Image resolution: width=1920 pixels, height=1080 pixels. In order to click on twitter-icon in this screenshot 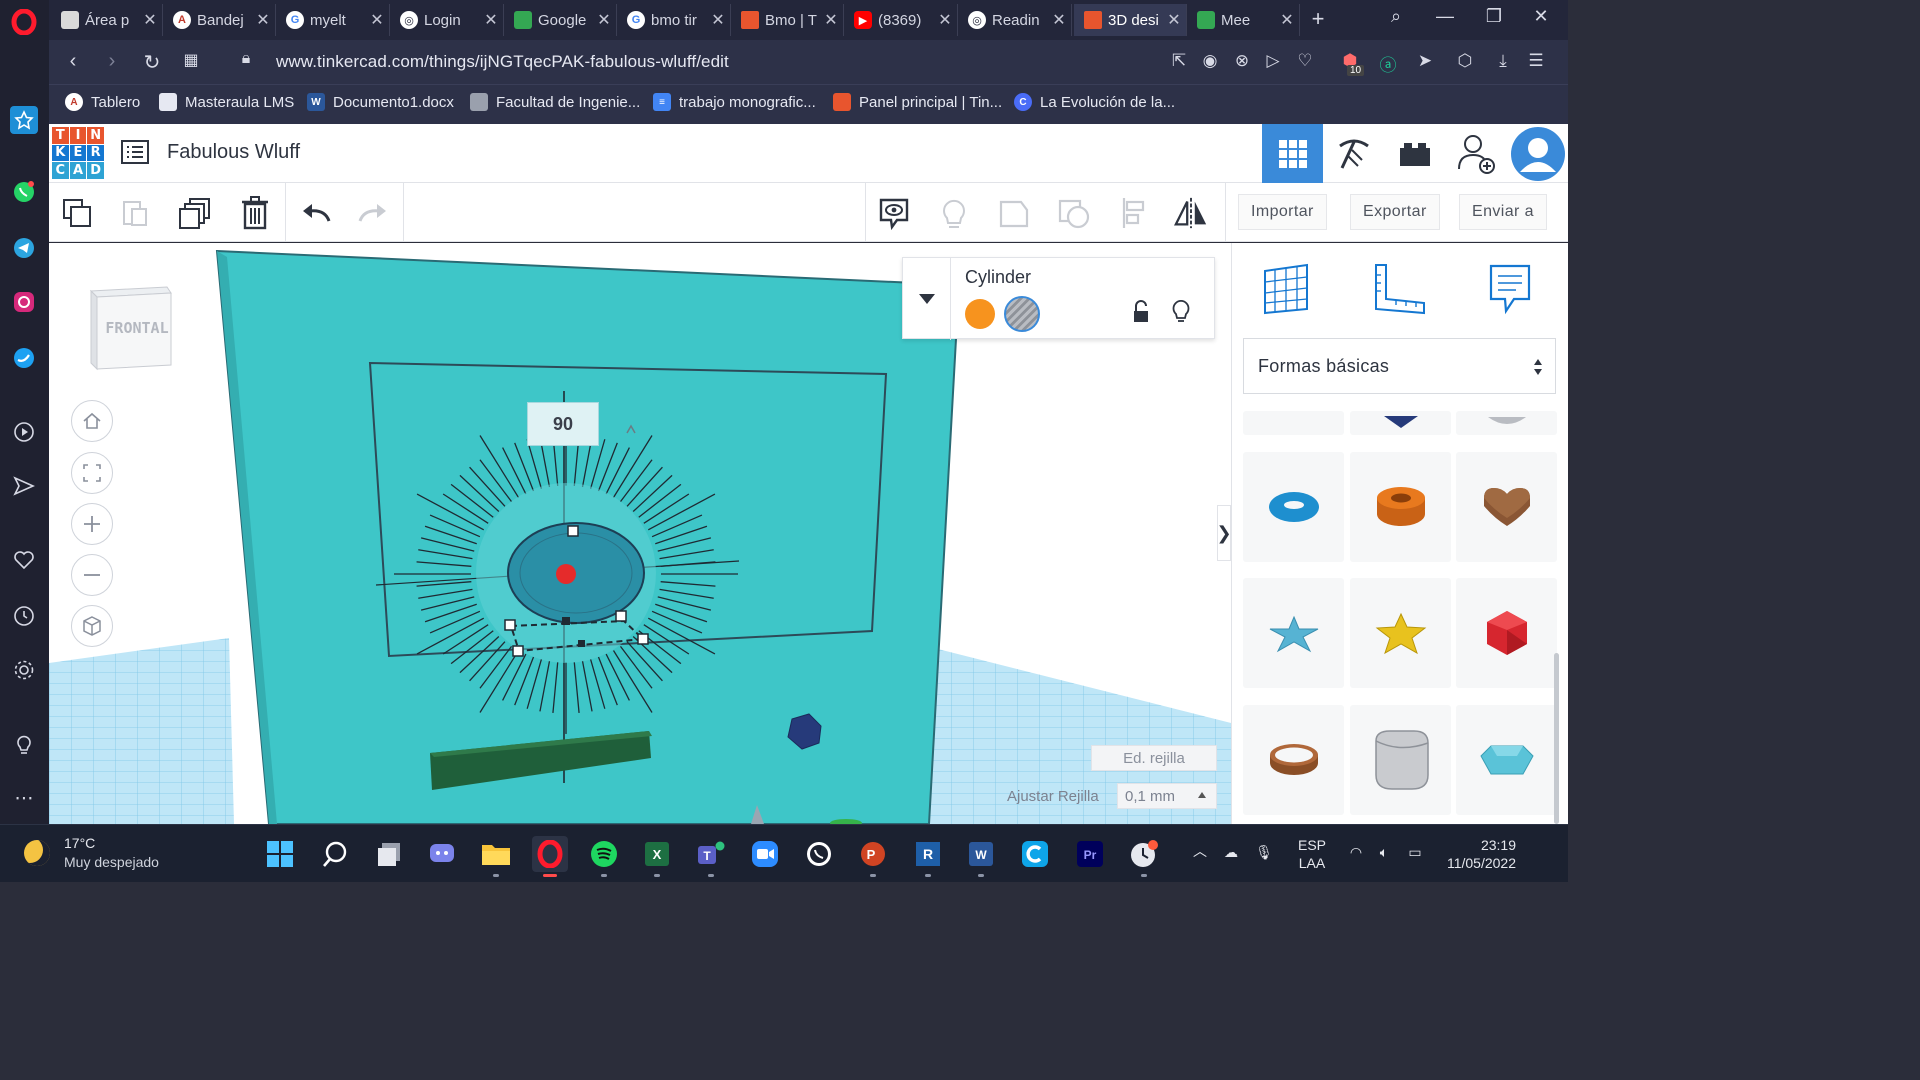, I will do `click(24, 358)`.